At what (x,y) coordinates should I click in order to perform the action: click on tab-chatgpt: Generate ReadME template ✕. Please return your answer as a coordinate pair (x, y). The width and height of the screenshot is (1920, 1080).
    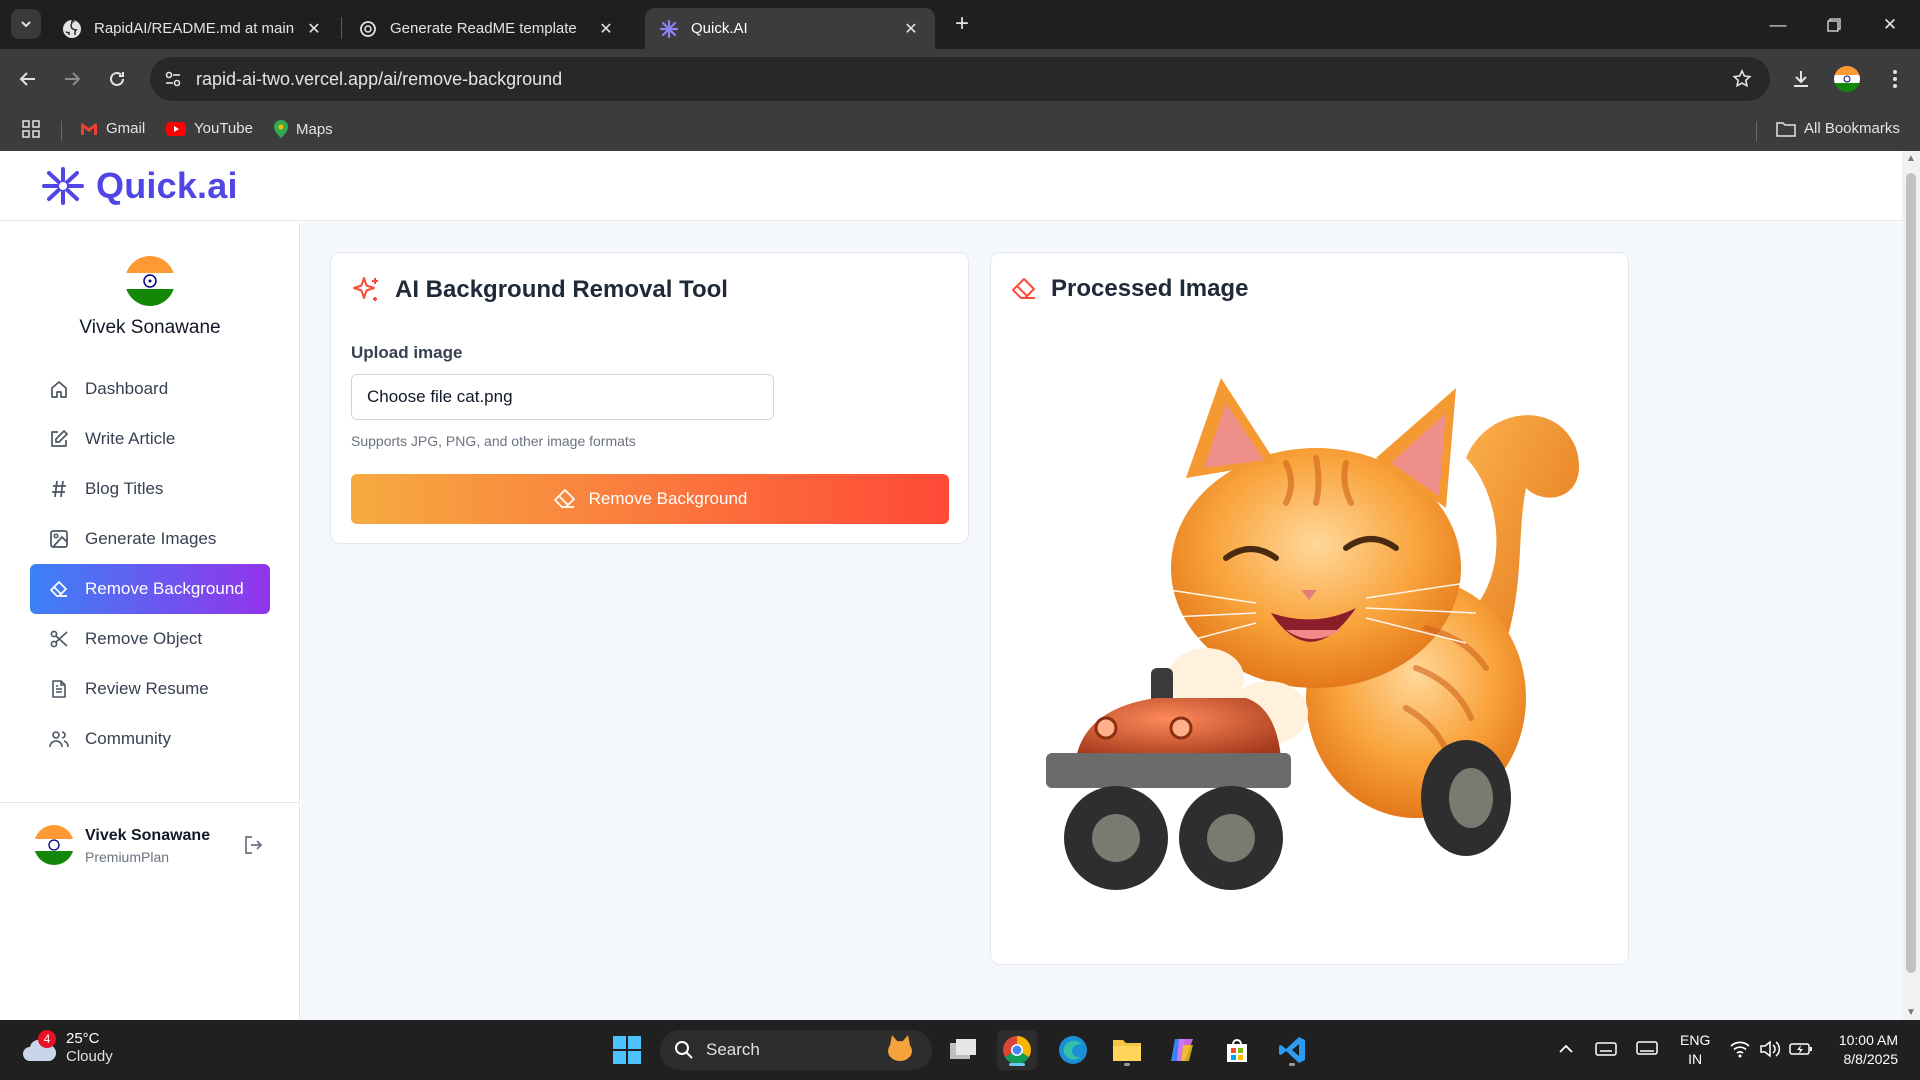
    Looking at the image, I should click on (487, 28).